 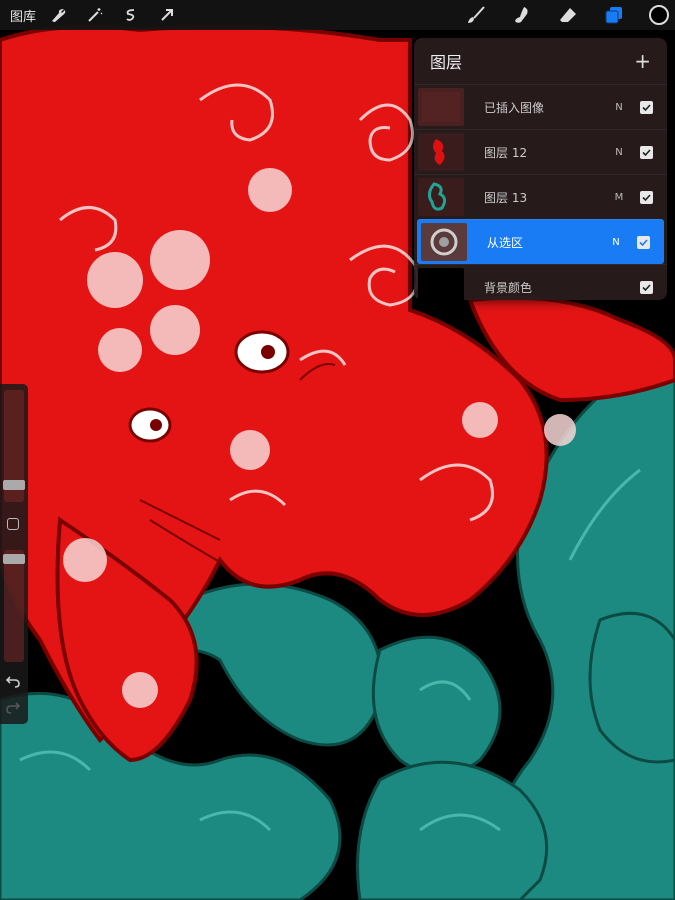 I want to click on layers-panel: 图层 + 已插入图像 N 图层 12 N 图层 13 M 从选区 N 背景颜色, so click(x=540, y=169).